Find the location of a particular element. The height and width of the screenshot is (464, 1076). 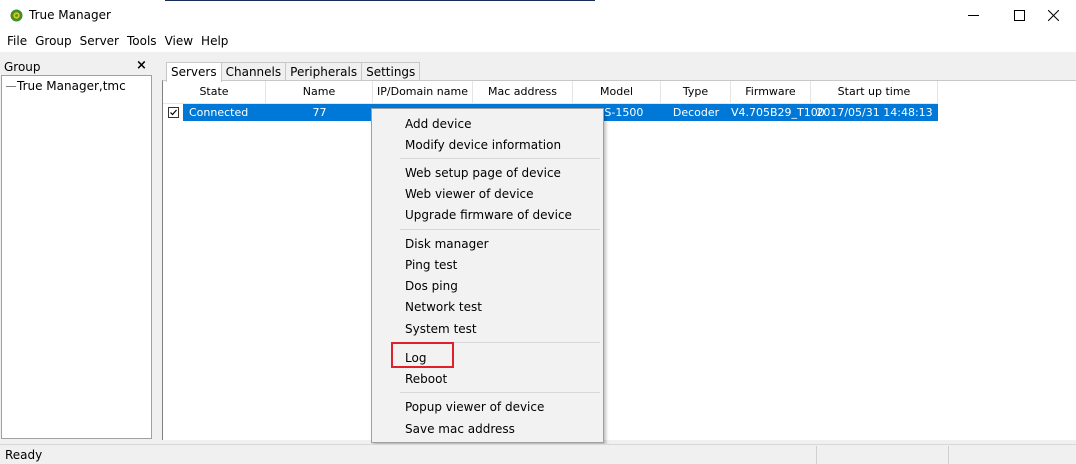

minimize-button is located at coordinates (973, 15).